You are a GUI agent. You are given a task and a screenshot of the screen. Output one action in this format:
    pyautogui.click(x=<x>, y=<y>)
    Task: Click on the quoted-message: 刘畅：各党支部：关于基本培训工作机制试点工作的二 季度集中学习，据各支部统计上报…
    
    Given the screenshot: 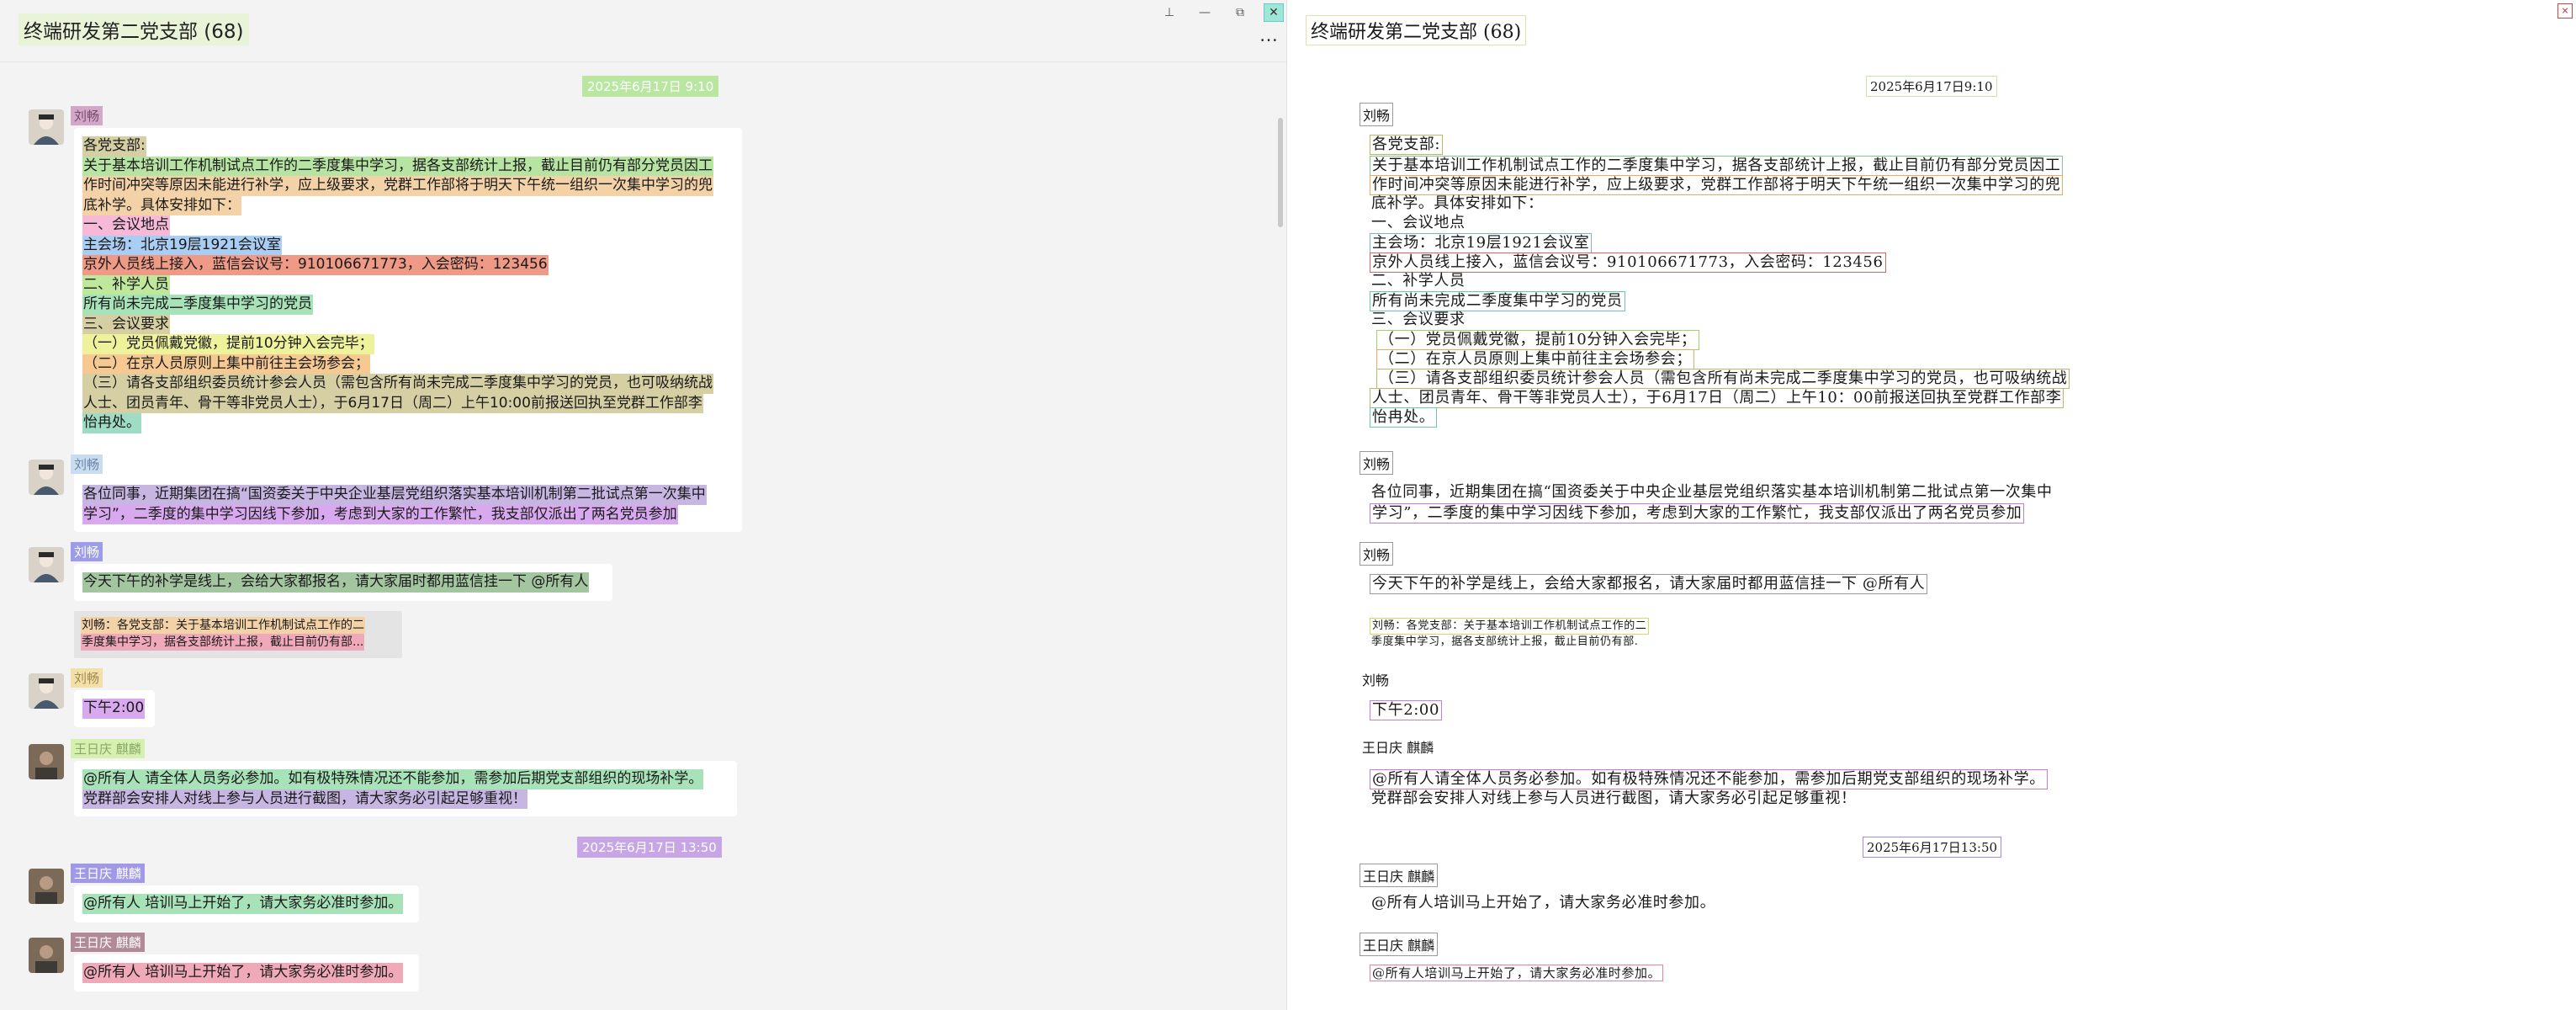 What is the action you would take?
    pyautogui.click(x=238, y=634)
    